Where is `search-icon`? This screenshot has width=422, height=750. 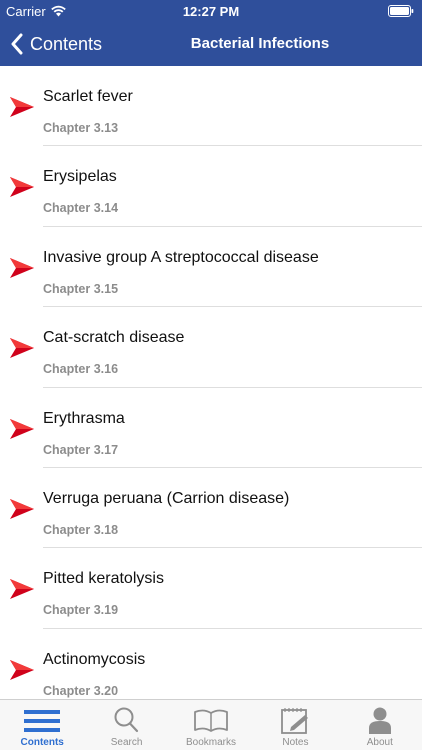
search-icon is located at coordinates (126, 720).